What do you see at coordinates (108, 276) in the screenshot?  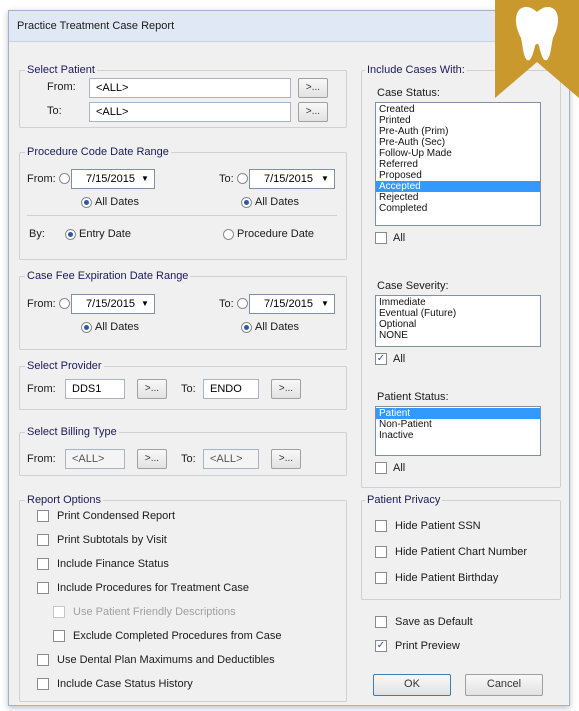 I see `fee-expiration-title: Case Fee Expiration Date Range` at bounding box center [108, 276].